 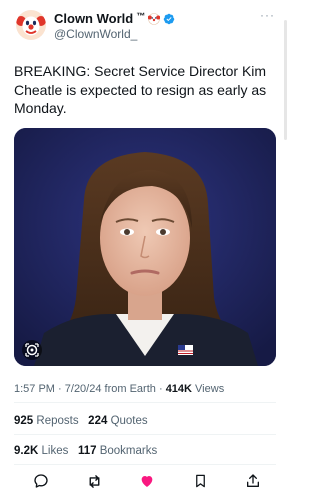 I want to click on like-button, so click(x=147, y=481).